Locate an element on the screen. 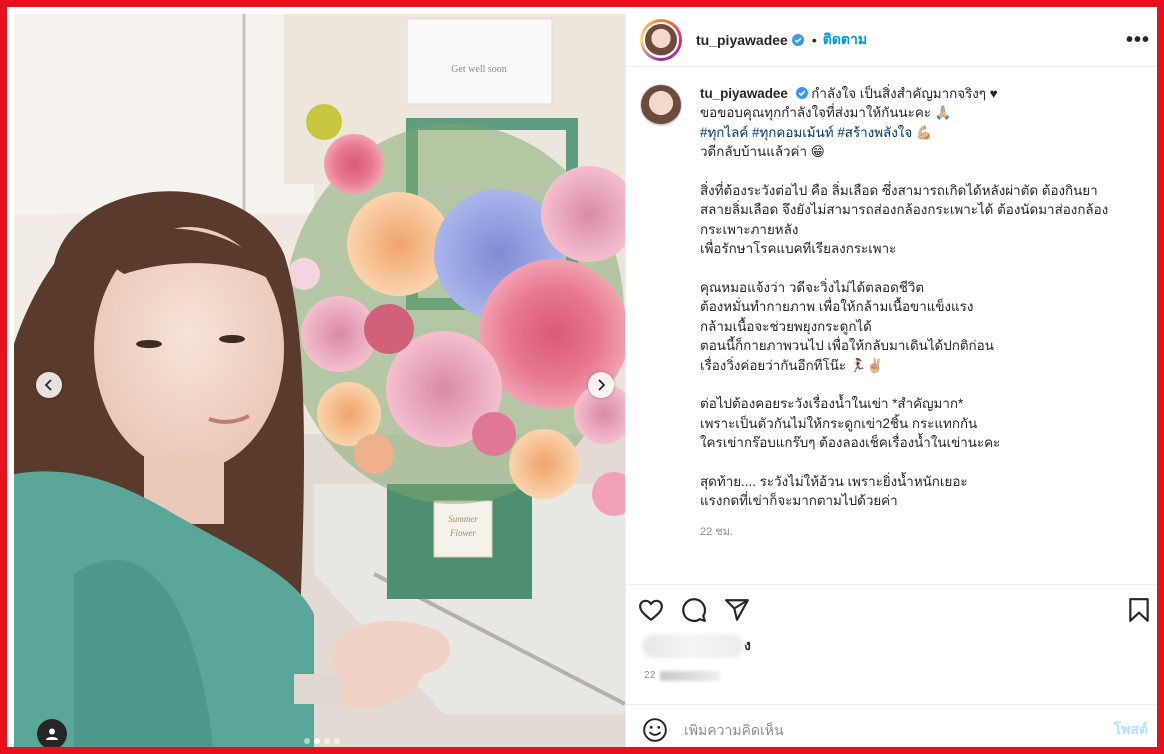 The image size is (1164, 754). date-prefix: 22 is located at coordinates (650, 675).